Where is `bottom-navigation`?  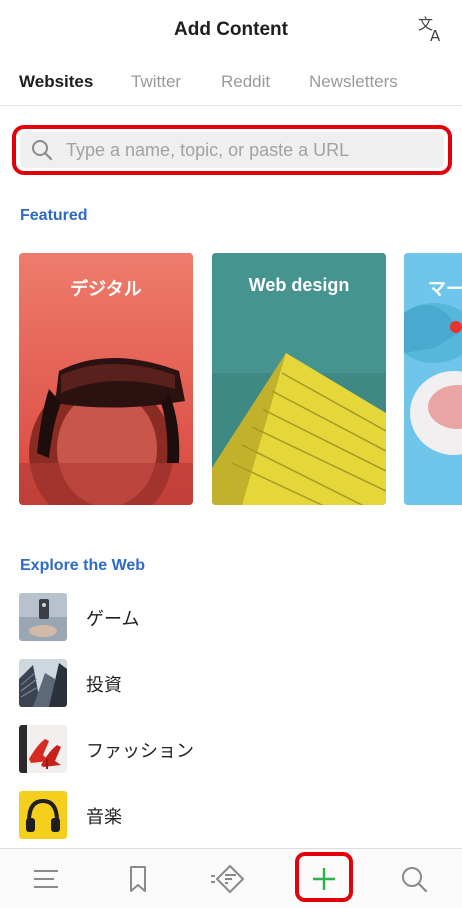
bottom-navigation is located at coordinates (231, 878).